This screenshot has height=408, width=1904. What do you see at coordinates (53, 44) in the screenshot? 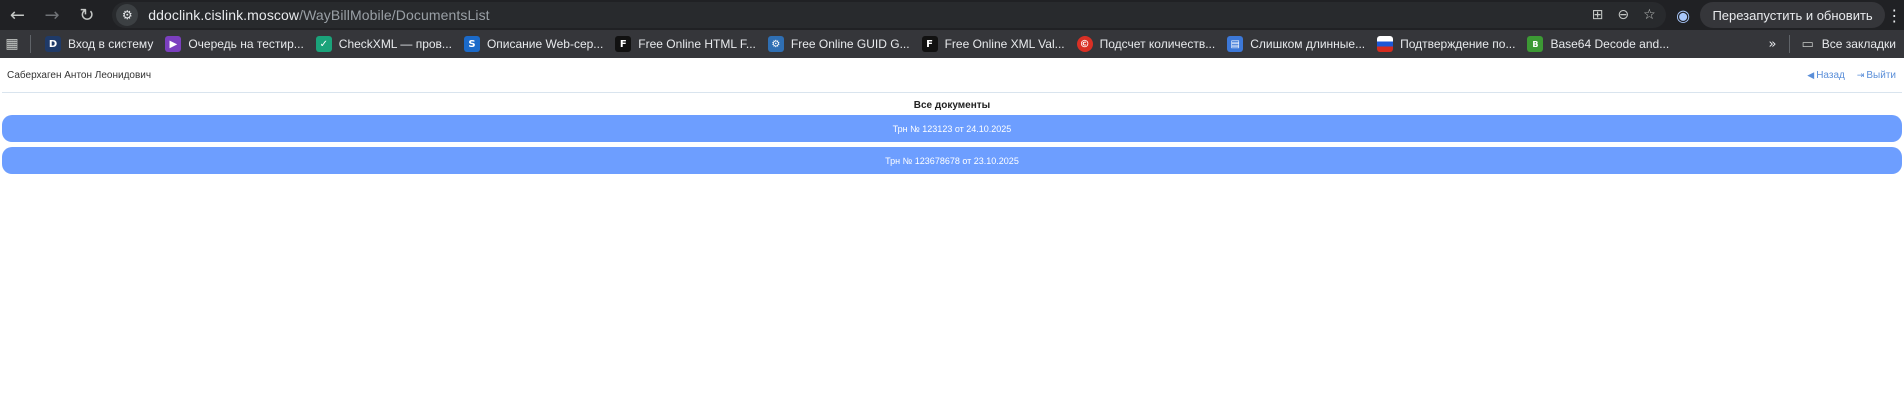
I see `bookmark-favicon-icon: D` at bounding box center [53, 44].